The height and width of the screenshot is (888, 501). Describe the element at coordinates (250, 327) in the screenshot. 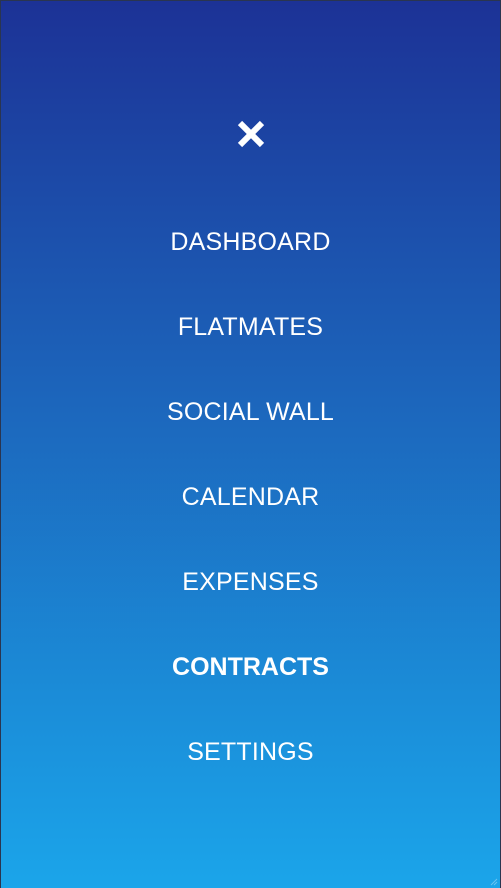

I see `menu-item-flatmates: FLATMATES` at that location.